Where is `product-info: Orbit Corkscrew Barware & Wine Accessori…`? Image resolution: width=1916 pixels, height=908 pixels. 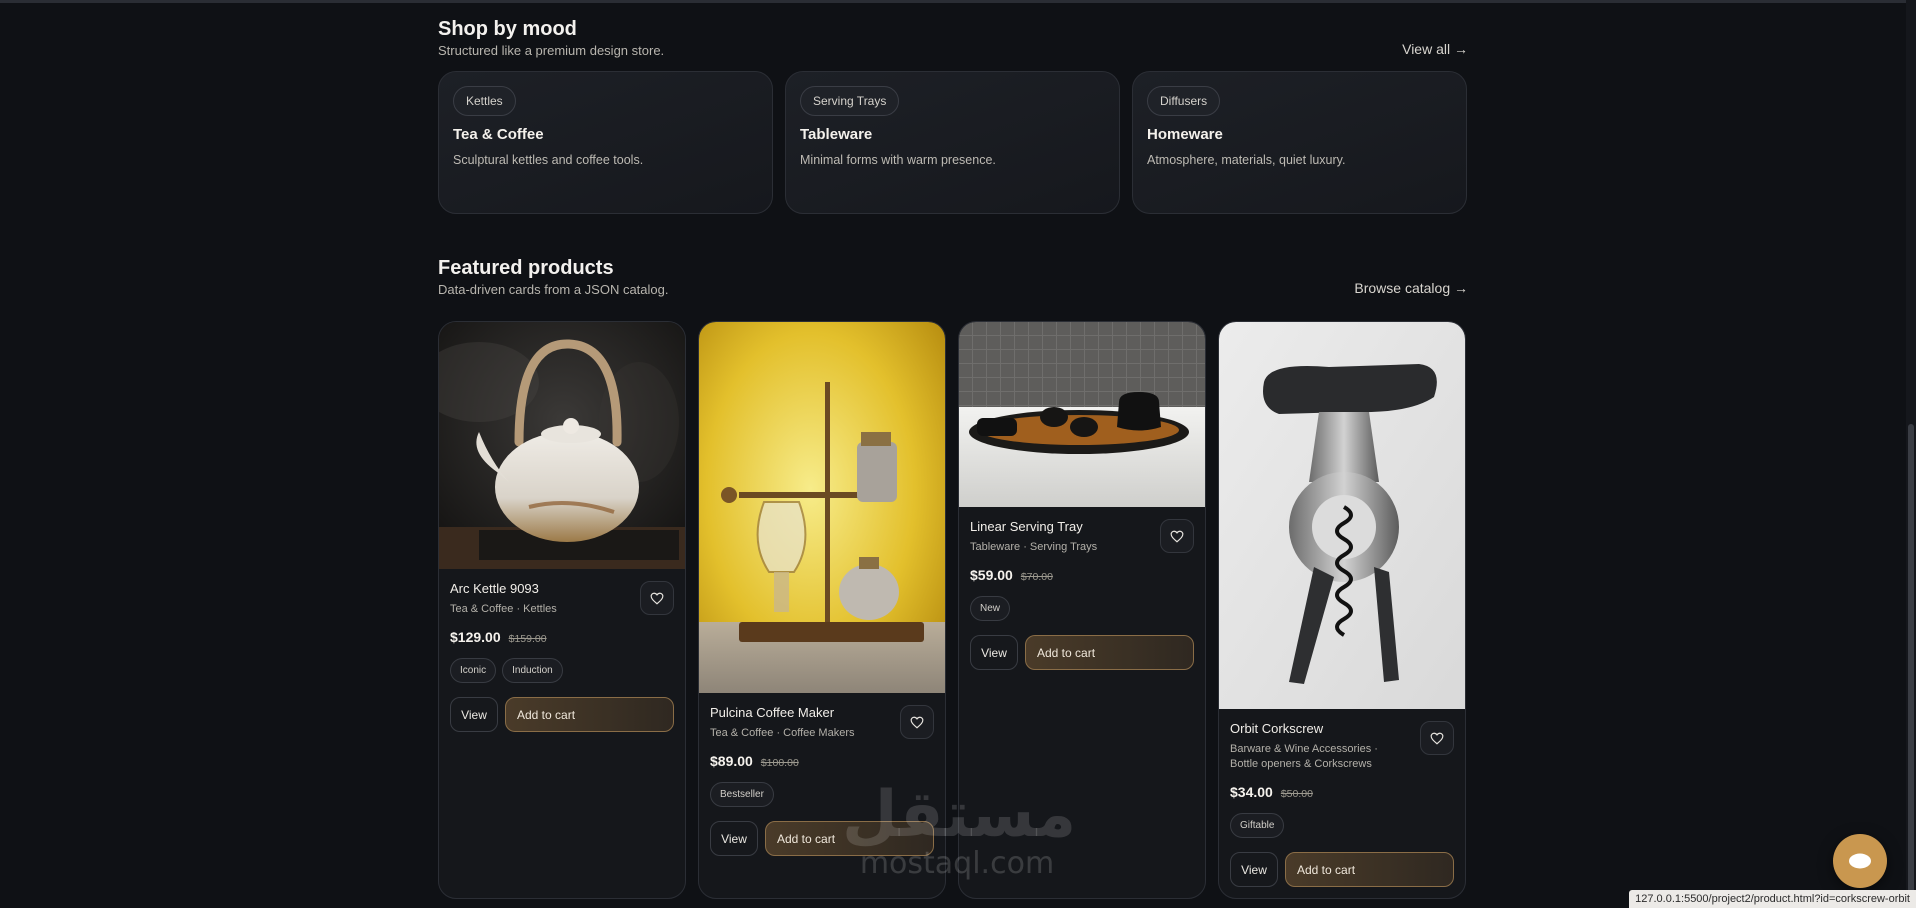
product-info: Orbit Corkscrew Barware & Wine Accessori… is located at coordinates (1342, 798).